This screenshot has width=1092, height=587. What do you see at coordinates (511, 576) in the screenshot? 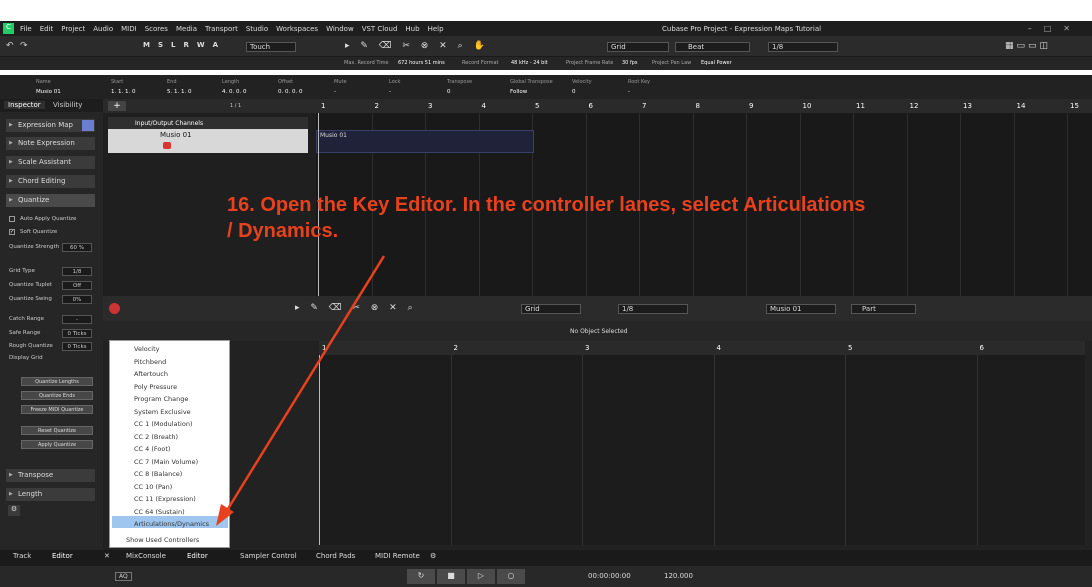
I see `record-button: ○` at bounding box center [511, 576].